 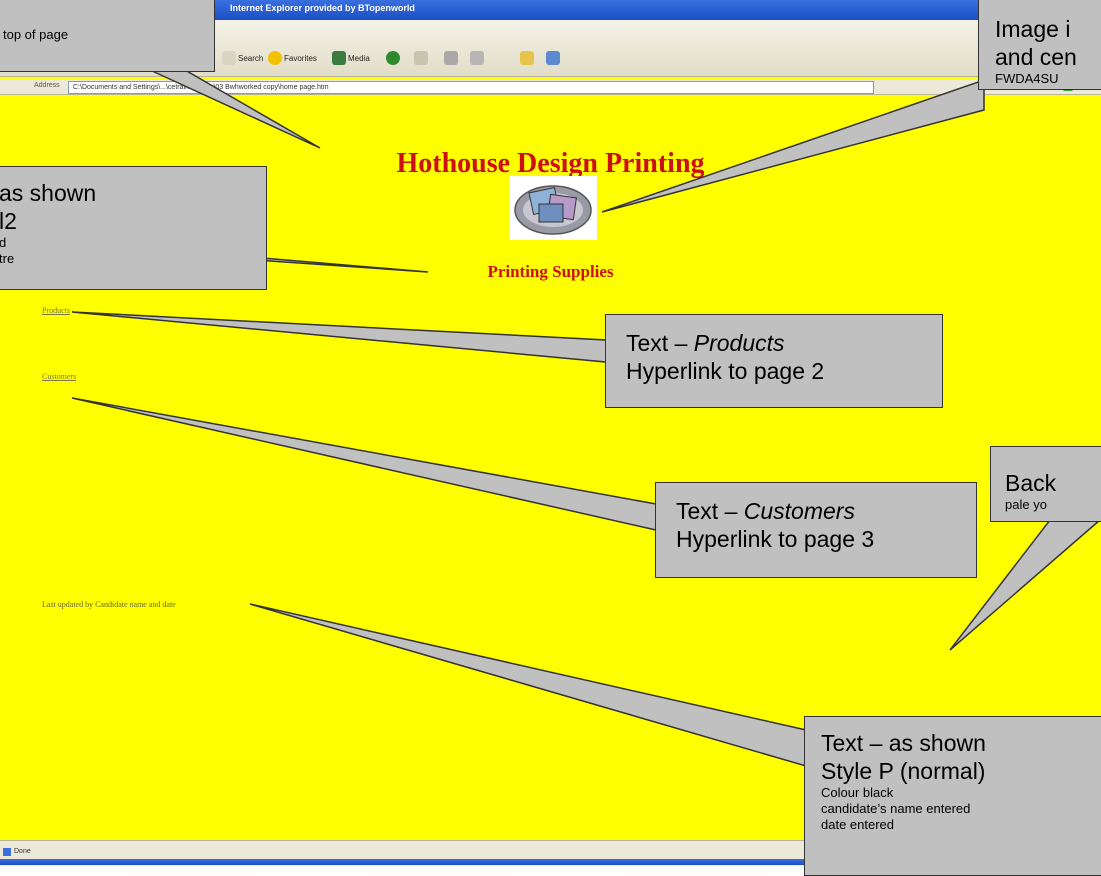 I want to click on callout-image-line1: Image i, so click(x=1033, y=29).